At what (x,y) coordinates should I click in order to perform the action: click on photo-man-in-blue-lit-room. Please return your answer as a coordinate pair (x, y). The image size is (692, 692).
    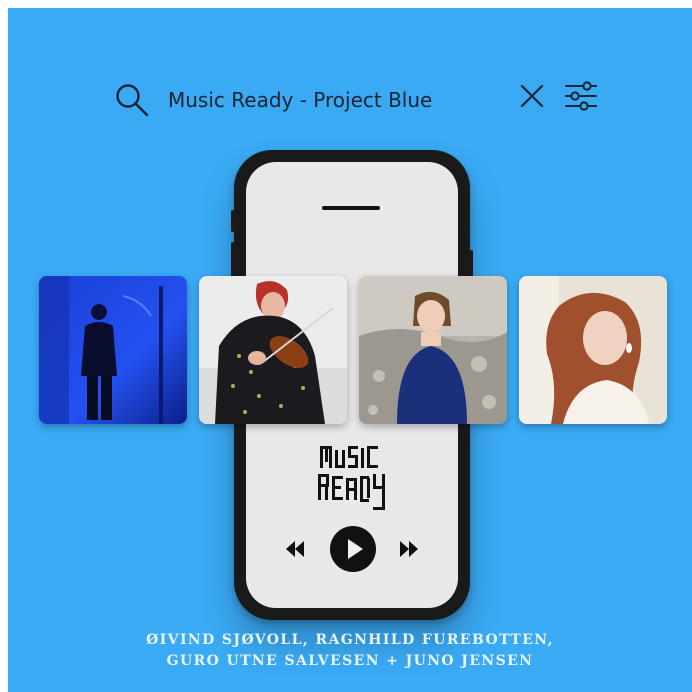
    Looking at the image, I should click on (113, 350).